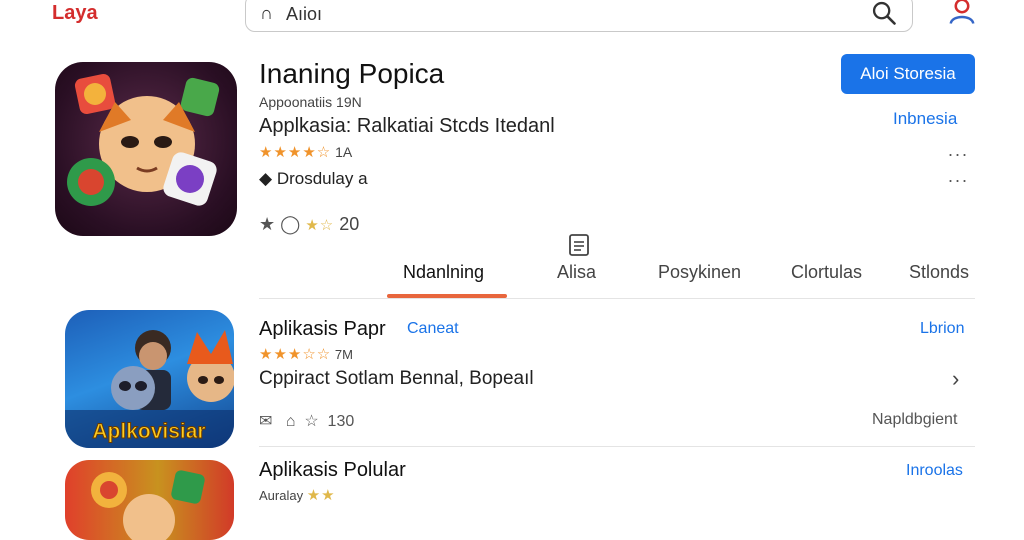  Describe the element at coordinates (143, 139) in the screenshot. I see `app-icon-artwork` at that location.